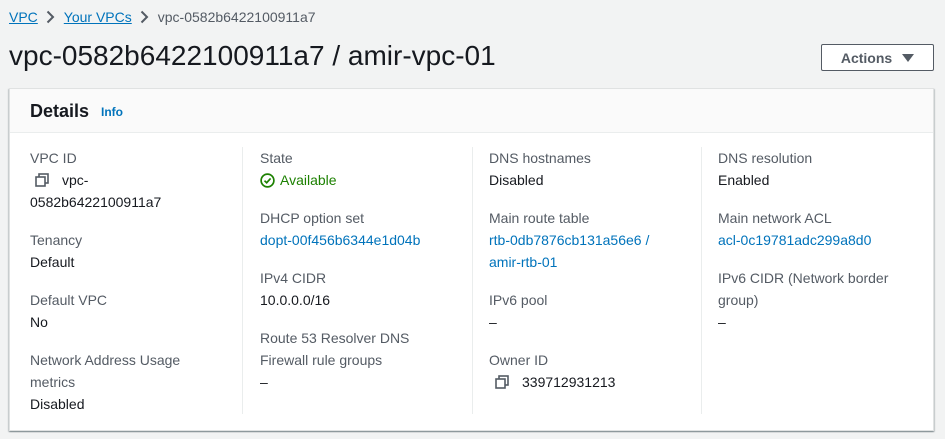 The height and width of the screenshot is (439, 945). What do you see at coordinates (493, 322) in the screenshot?
I see `ipv6-pool-value: –` at bounding box center [493, 322].